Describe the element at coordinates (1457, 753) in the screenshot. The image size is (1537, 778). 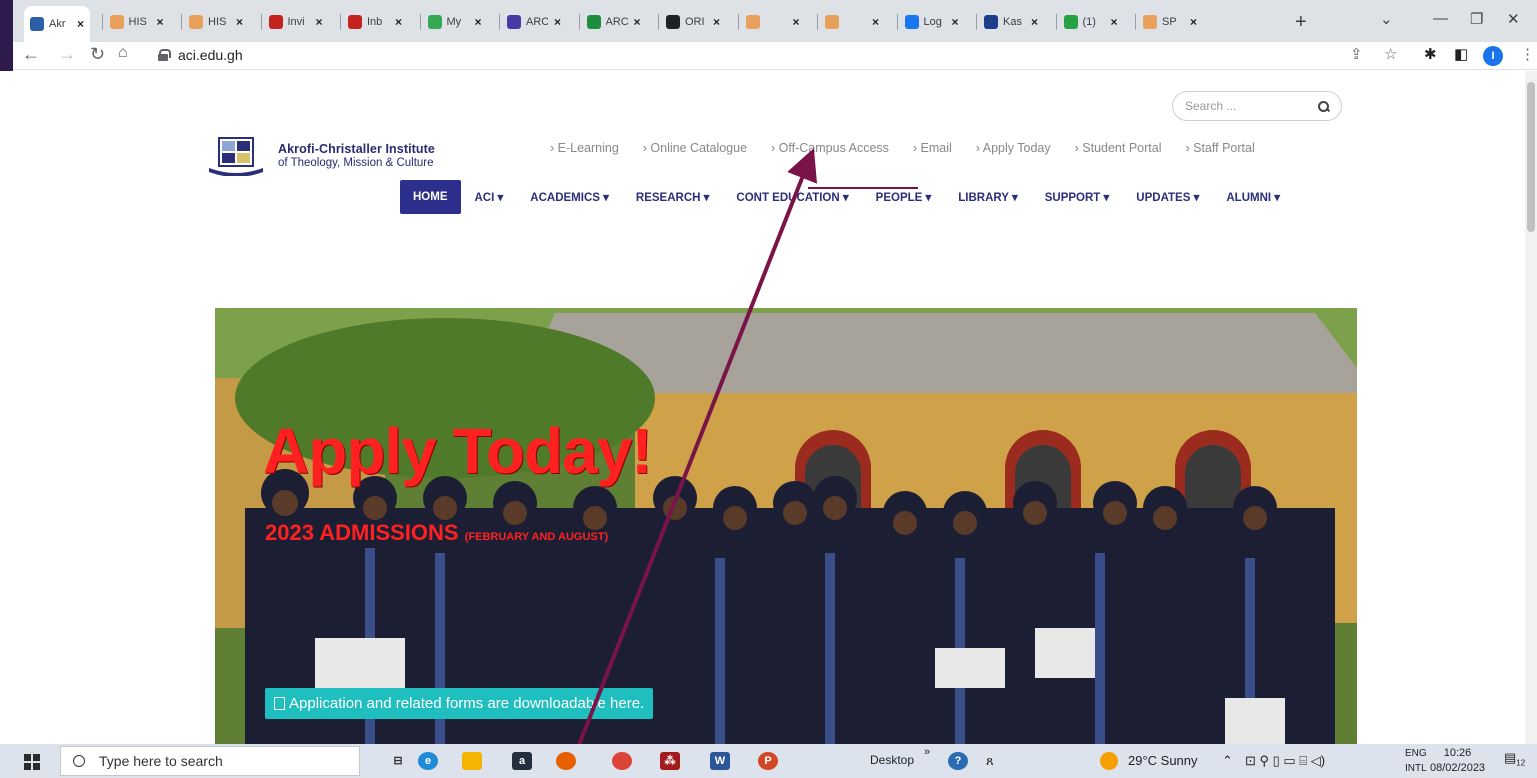
I see `clock-time: 10:26` at that location.